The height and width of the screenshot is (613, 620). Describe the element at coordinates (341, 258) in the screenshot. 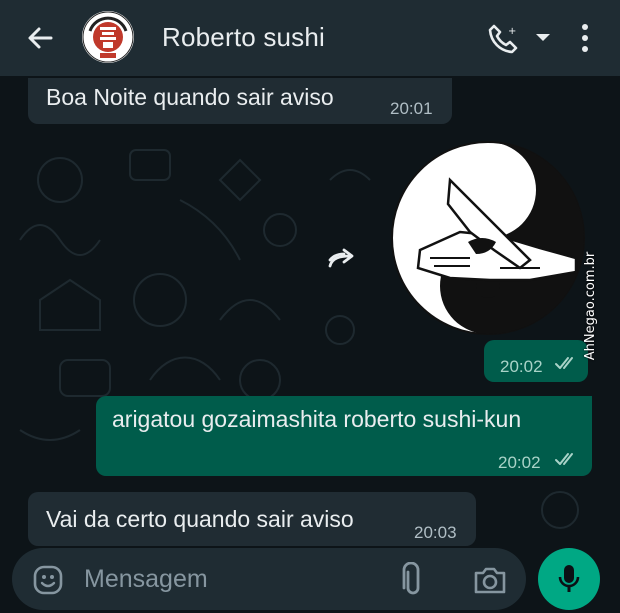

I see `forward-icon` at that location.